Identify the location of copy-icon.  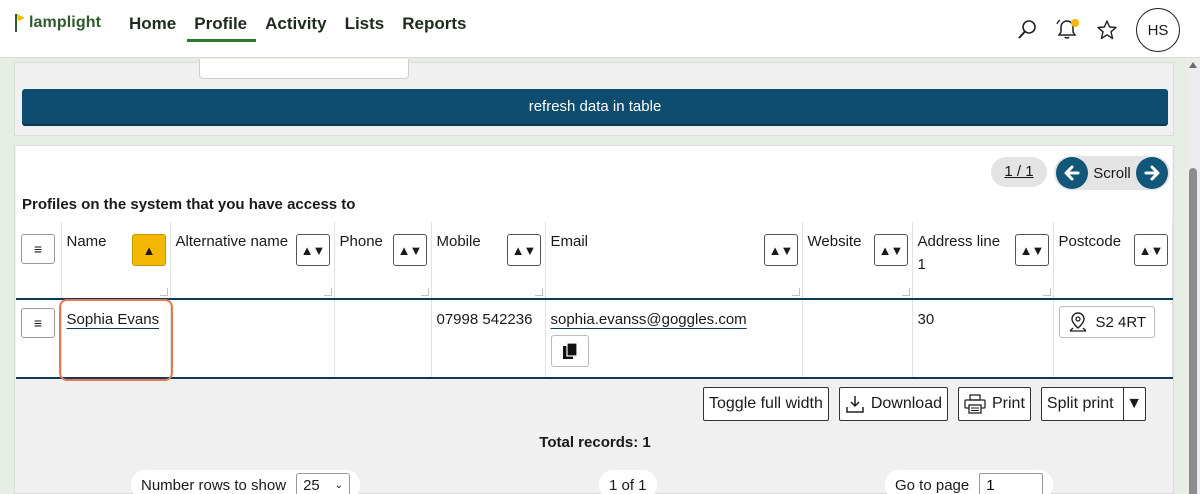
(570, 350).